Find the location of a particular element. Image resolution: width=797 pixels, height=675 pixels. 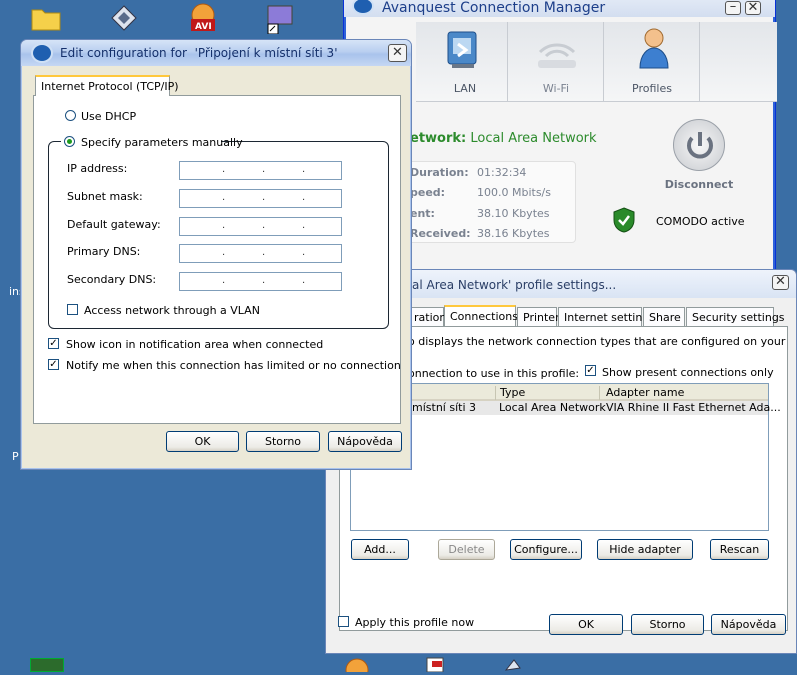

power-icon is located at coordinates (700, 145).